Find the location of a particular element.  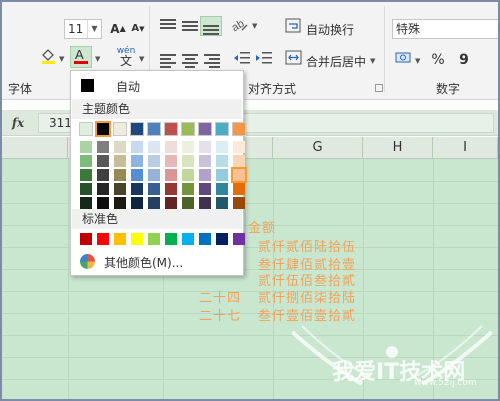

cell-amount: 贰仟贰佰陆拾伍 is located at coordinates (307, 245).